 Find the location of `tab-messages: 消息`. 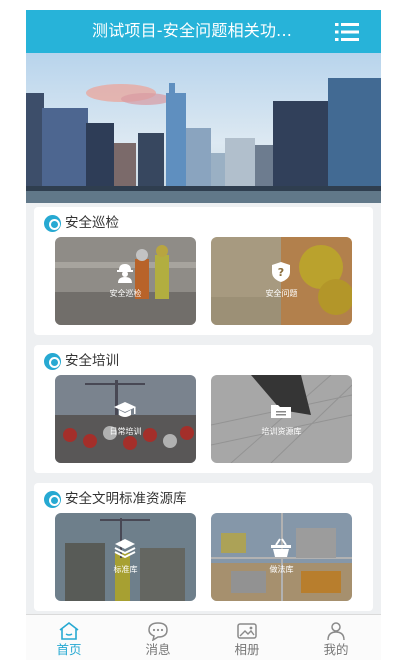

tab-messages: 消息 is located at coordinates (158, 637).